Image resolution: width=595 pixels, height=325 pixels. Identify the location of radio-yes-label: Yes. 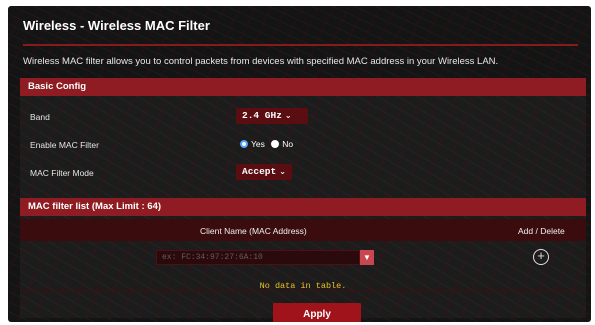
(258, 144).